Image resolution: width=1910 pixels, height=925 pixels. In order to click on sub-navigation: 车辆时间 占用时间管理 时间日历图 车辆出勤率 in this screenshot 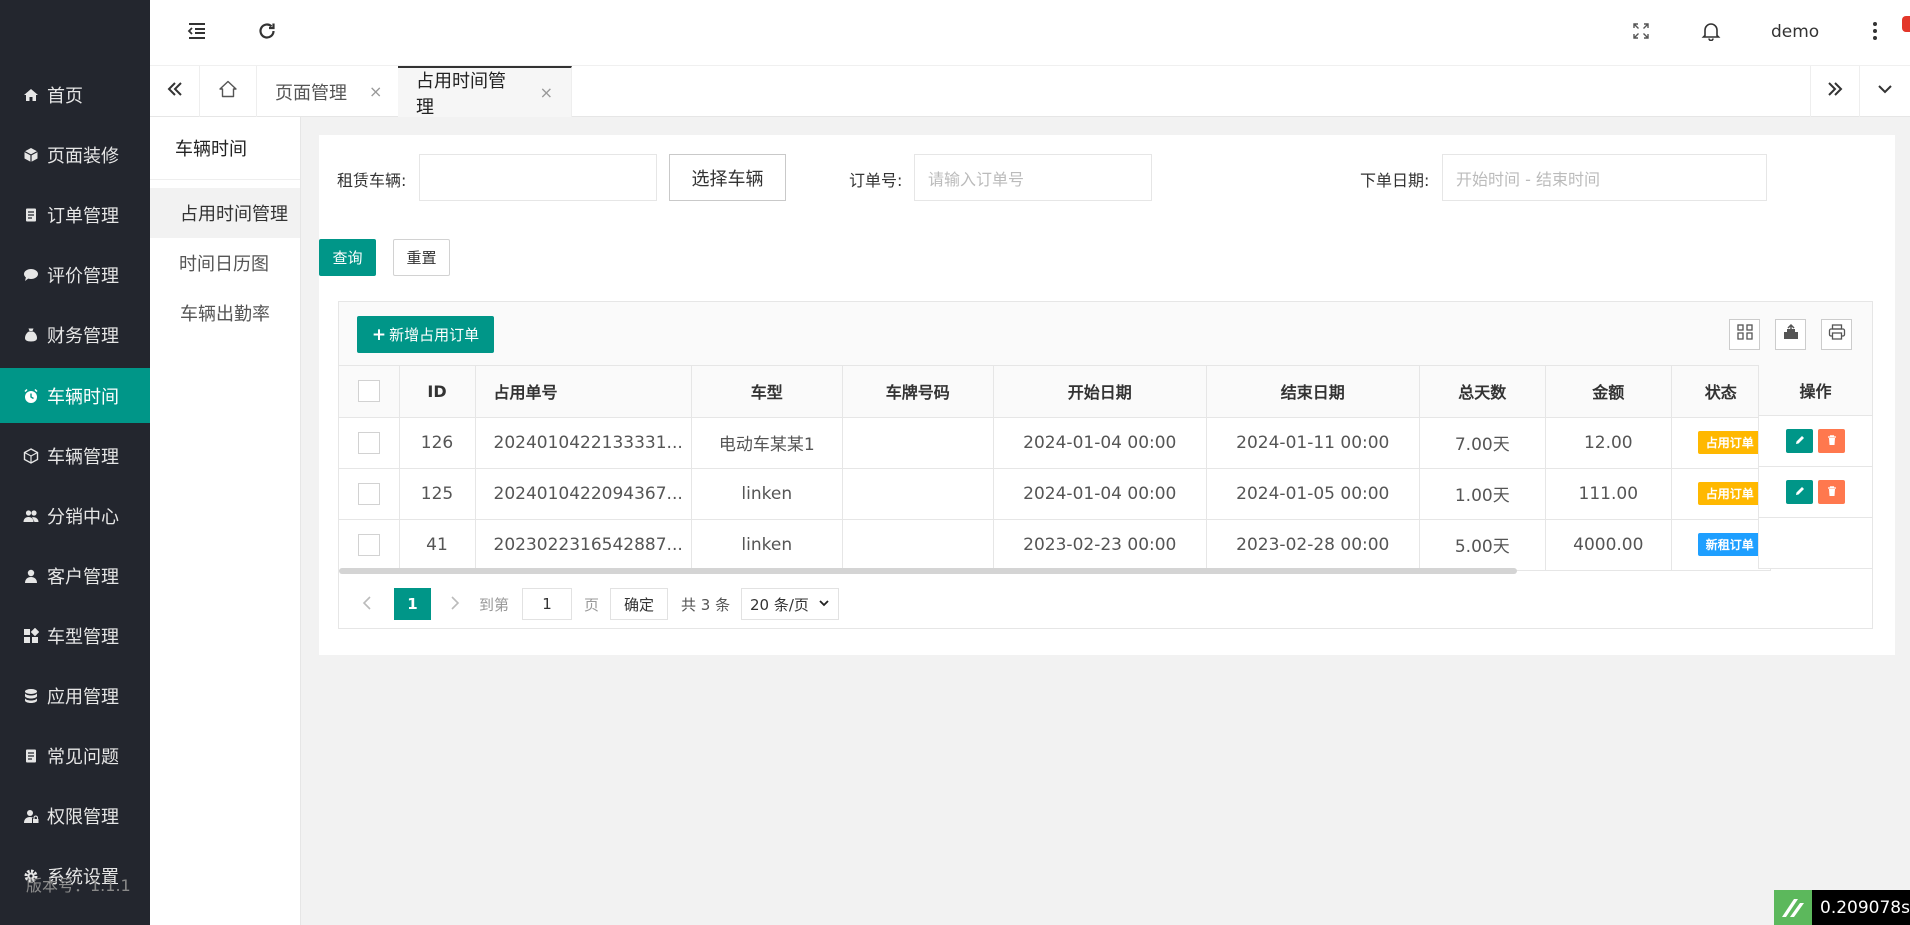, I will do `click(225, 521)`.